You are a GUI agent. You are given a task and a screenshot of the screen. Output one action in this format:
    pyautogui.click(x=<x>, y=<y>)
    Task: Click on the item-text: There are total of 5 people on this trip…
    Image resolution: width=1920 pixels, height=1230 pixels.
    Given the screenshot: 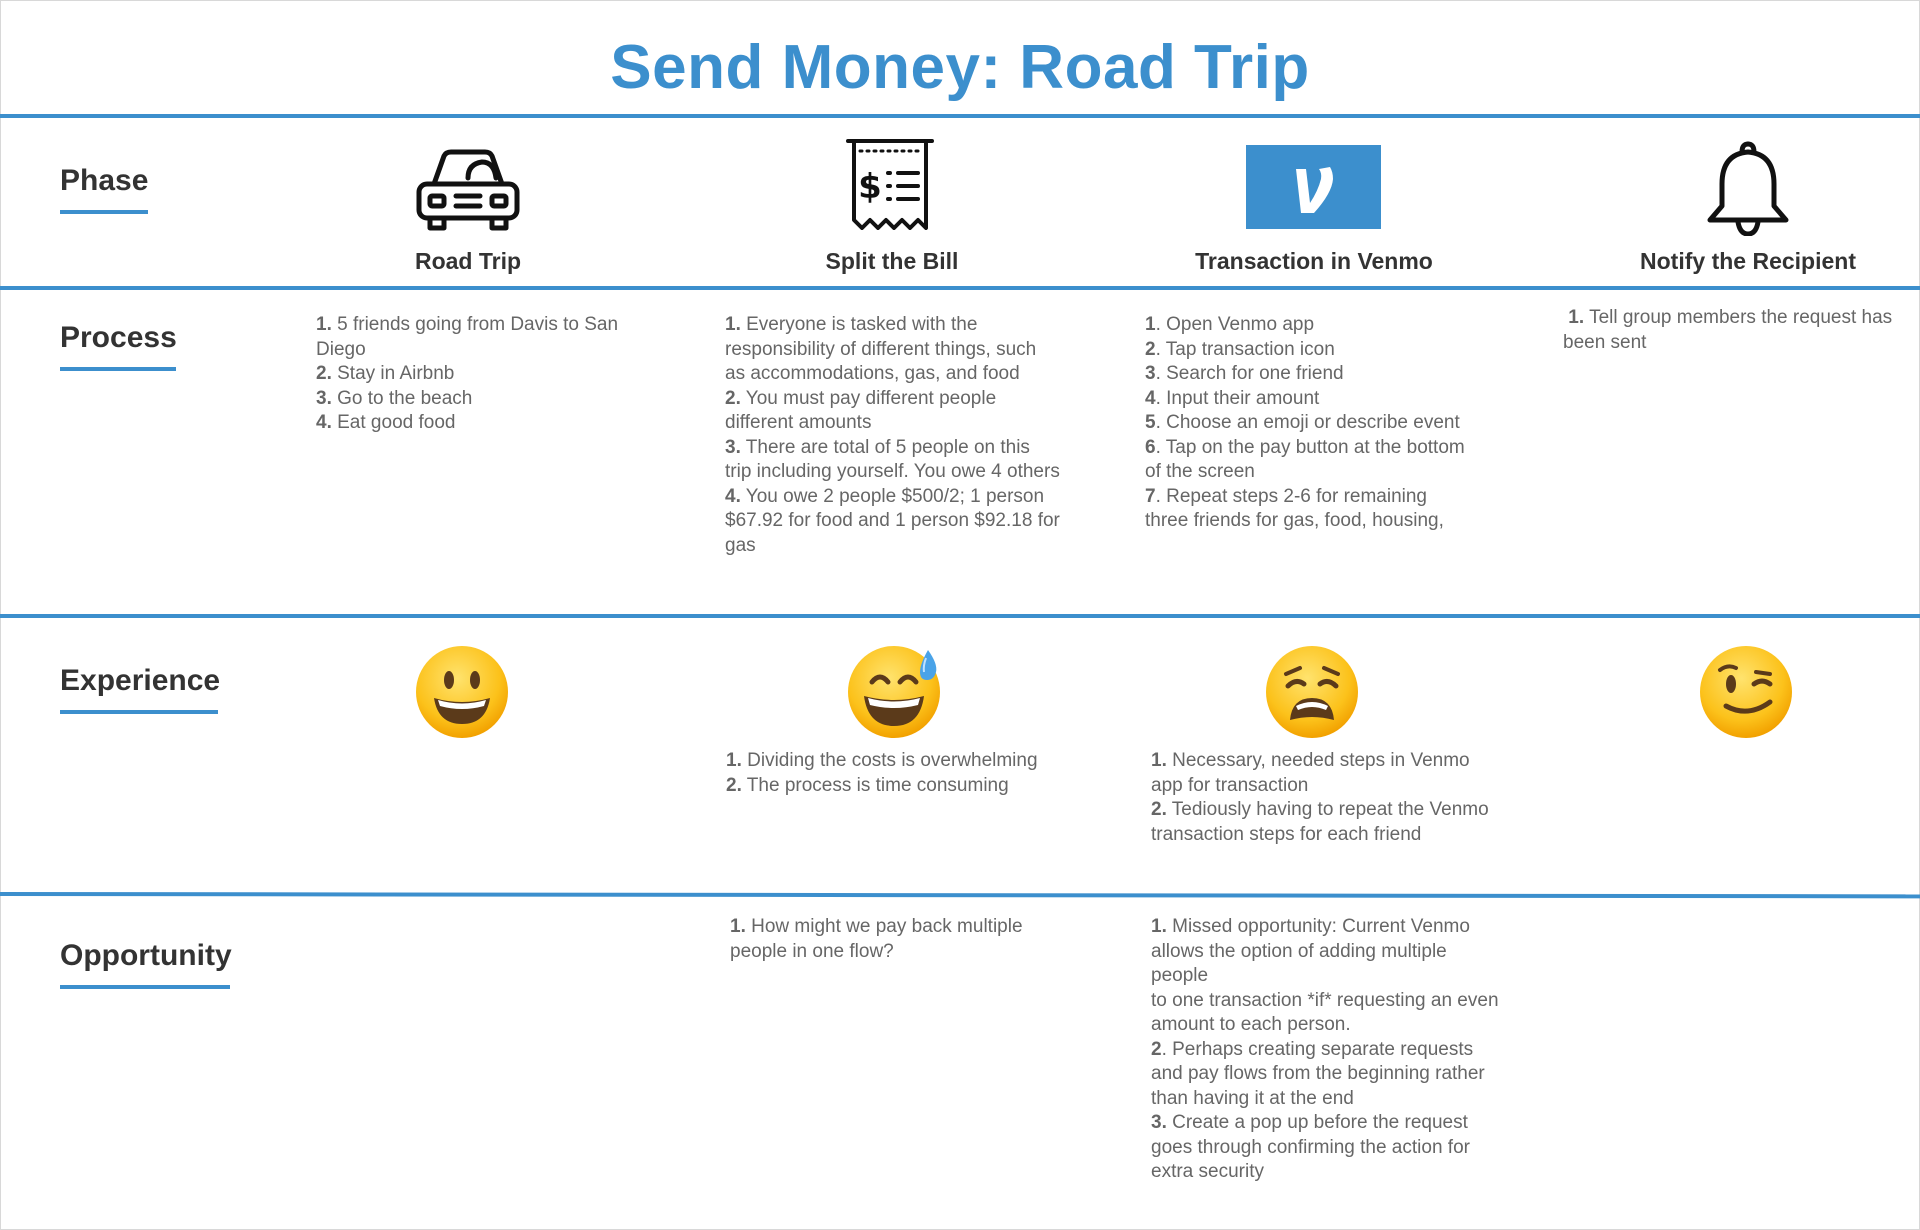 What is the action you would take?
    pyautogui.click(x=892, y=459)
    